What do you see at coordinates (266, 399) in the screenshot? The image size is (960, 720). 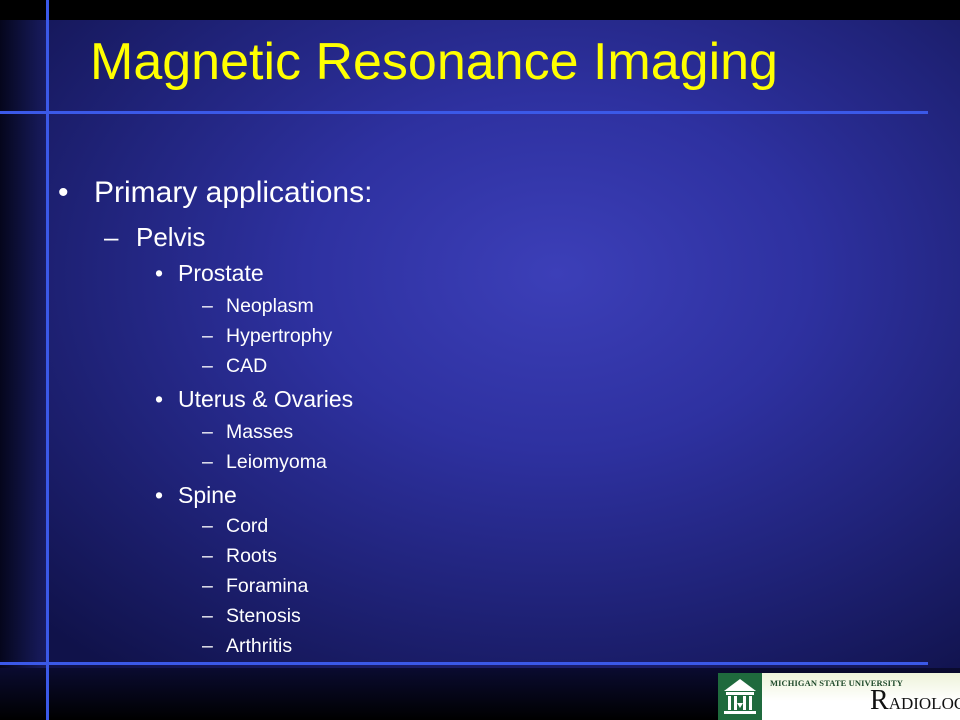 I see `bullet-text: Uterus & Ovaries` at bounding box center [266, 399].